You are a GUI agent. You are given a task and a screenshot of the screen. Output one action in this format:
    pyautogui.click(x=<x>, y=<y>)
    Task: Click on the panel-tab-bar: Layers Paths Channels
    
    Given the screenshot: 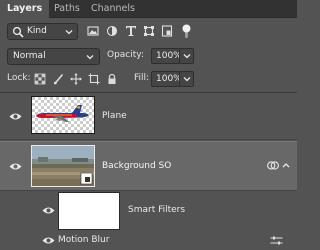 What is the action you would take?
    pyautogui.click(x=148, y=9)
    